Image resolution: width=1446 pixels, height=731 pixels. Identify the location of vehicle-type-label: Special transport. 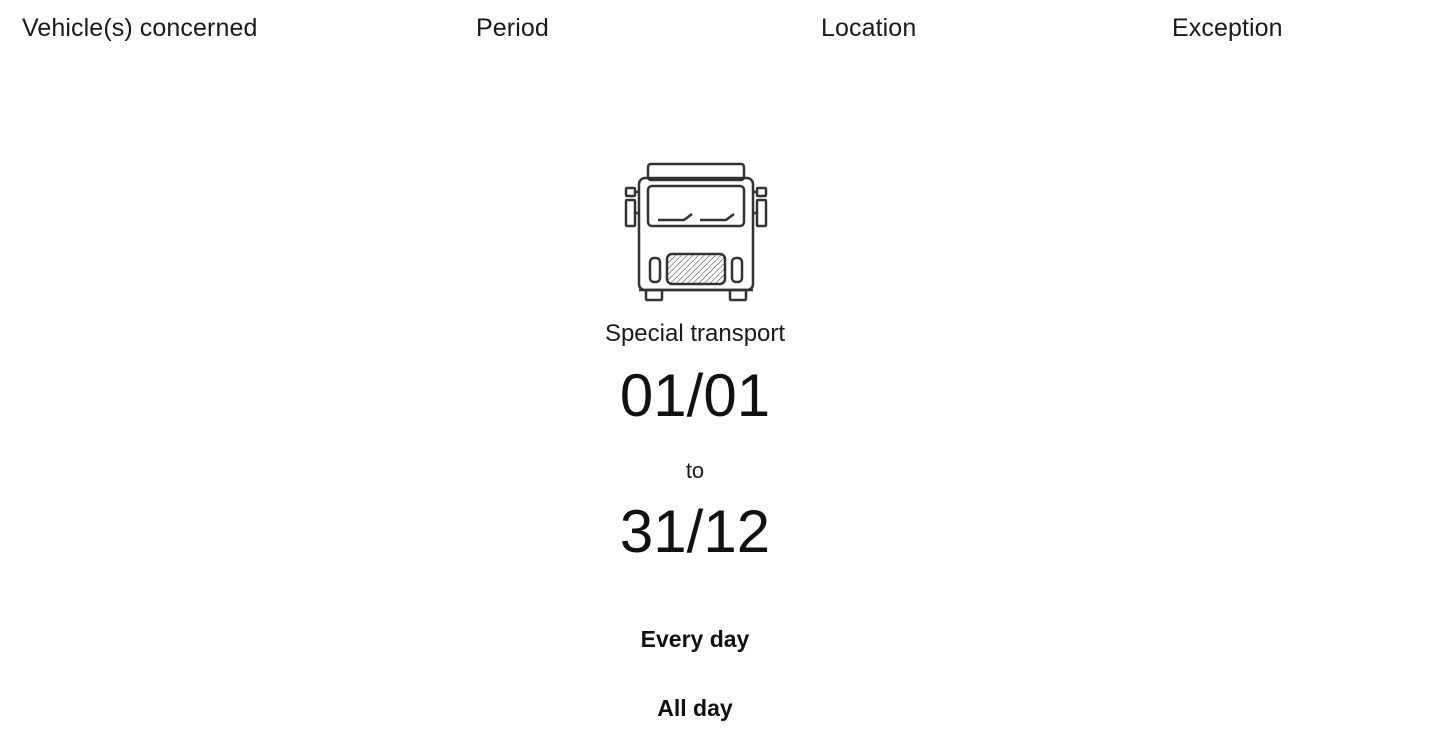
(695, 333).